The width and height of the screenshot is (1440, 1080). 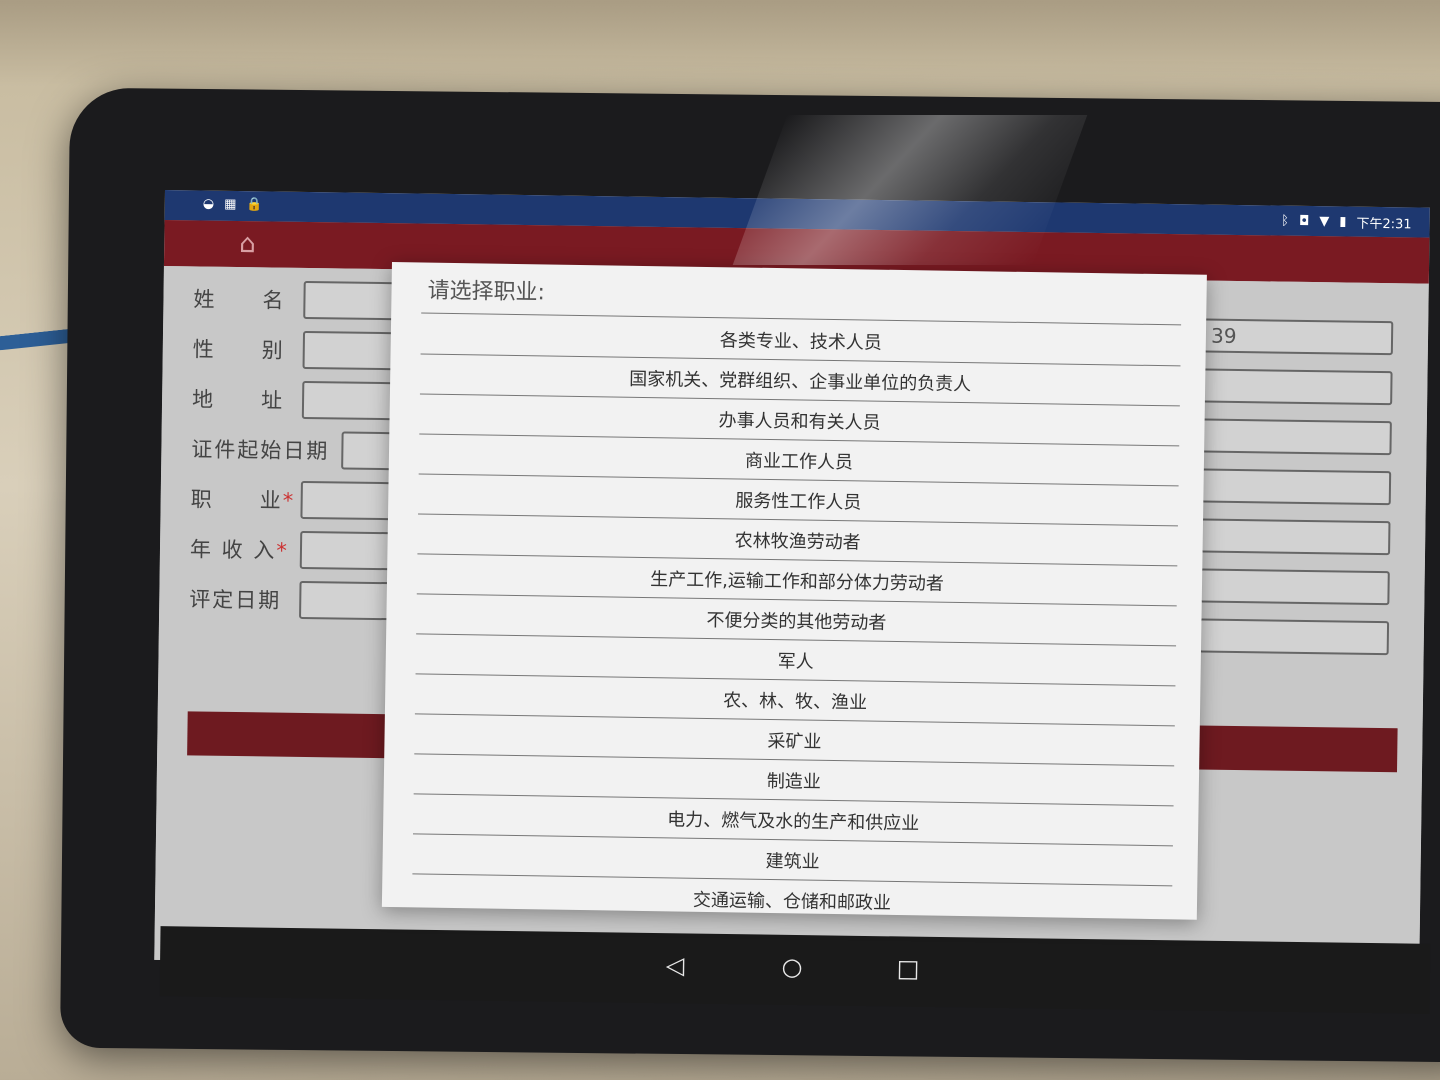 I want to click on form-row-income: 年 收 入*, so click(x=292, y=549).